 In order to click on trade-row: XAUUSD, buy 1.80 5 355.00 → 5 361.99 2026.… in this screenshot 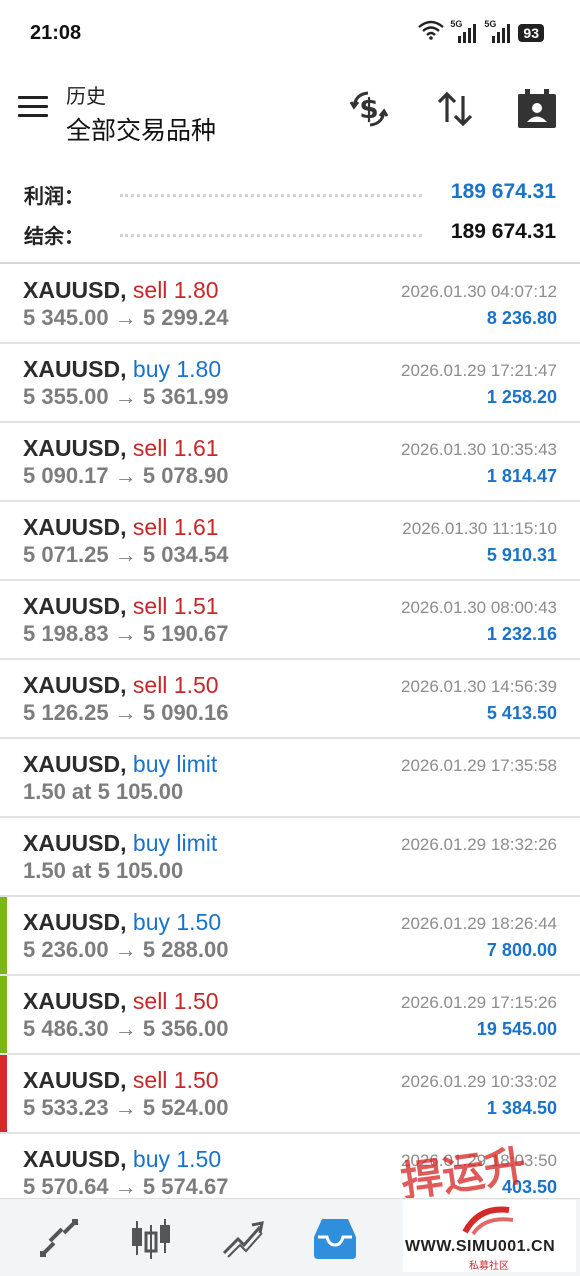, I will do `click(290, 383)`.